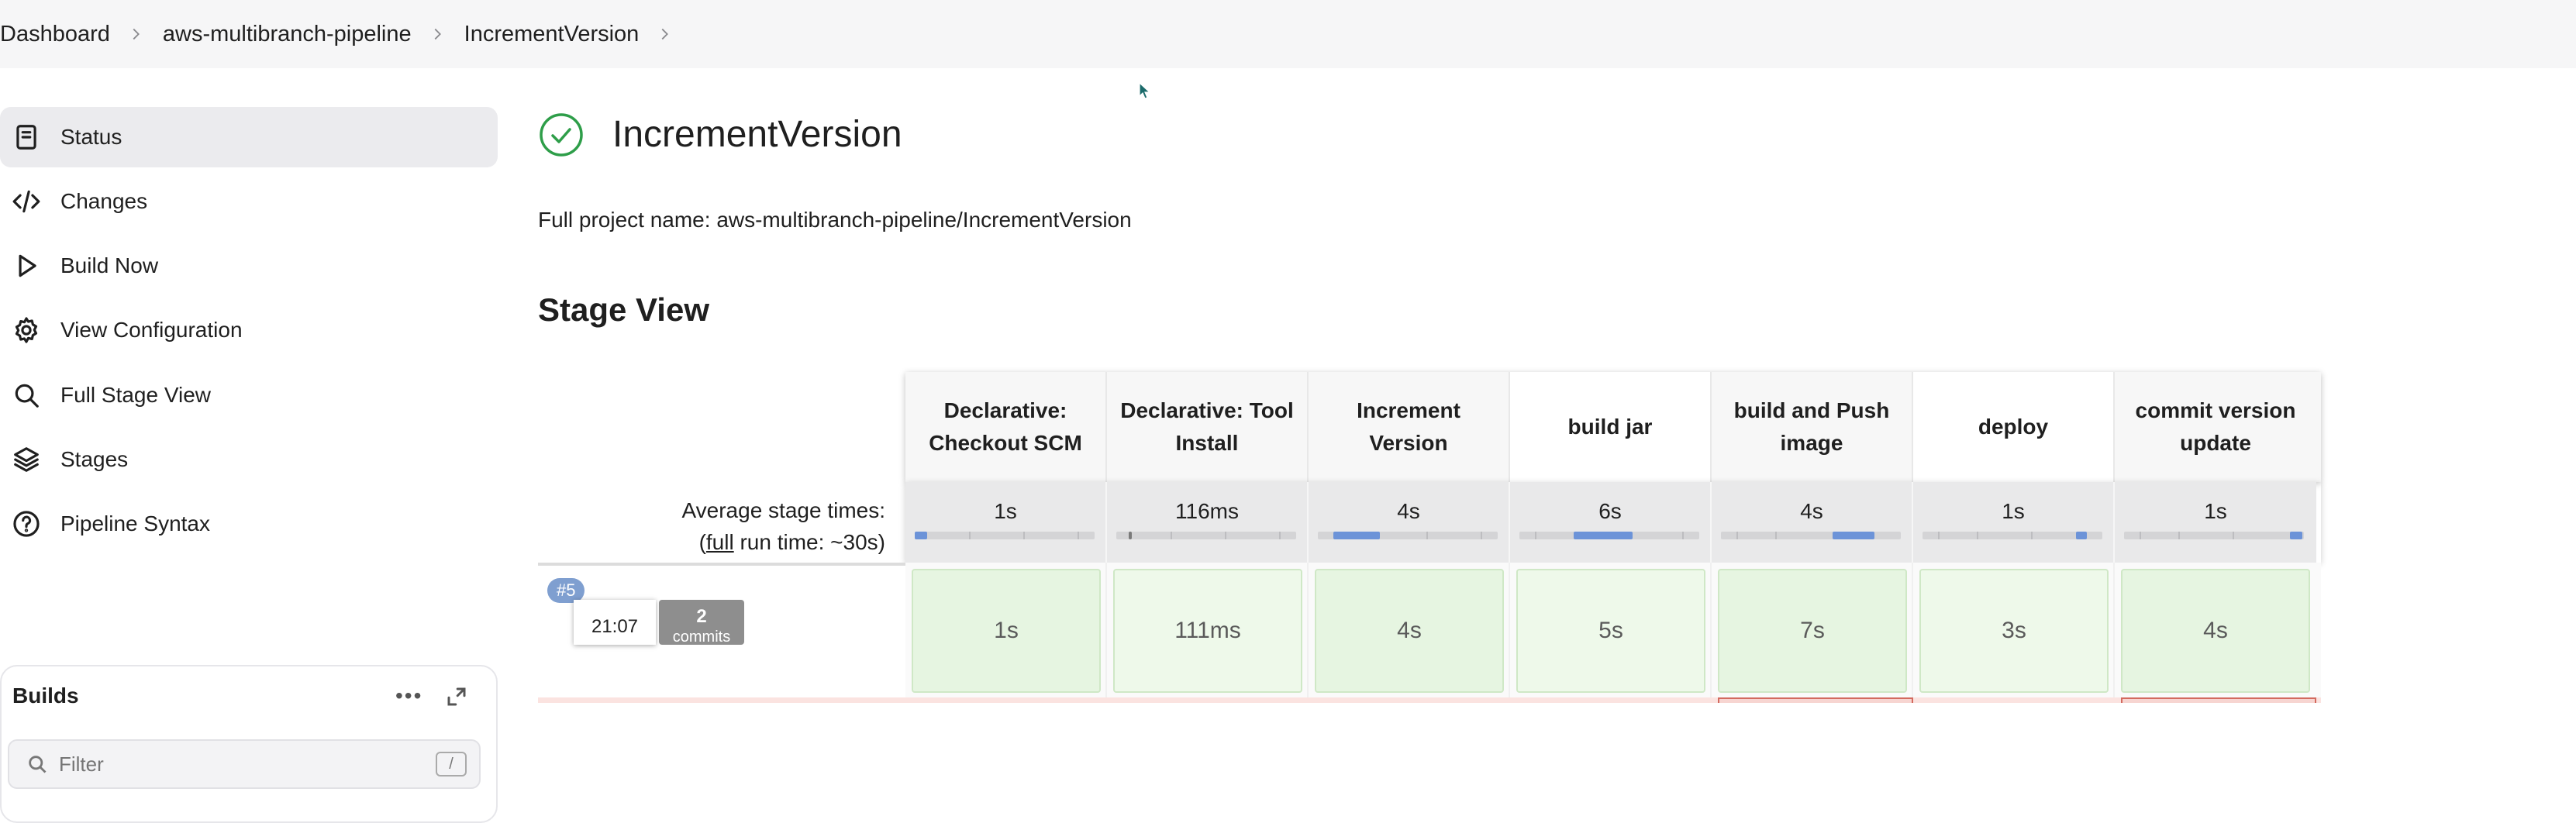 The image size is (2576, 823). I want to click on builds-panel: Builds ••• /, so click(249, 744).